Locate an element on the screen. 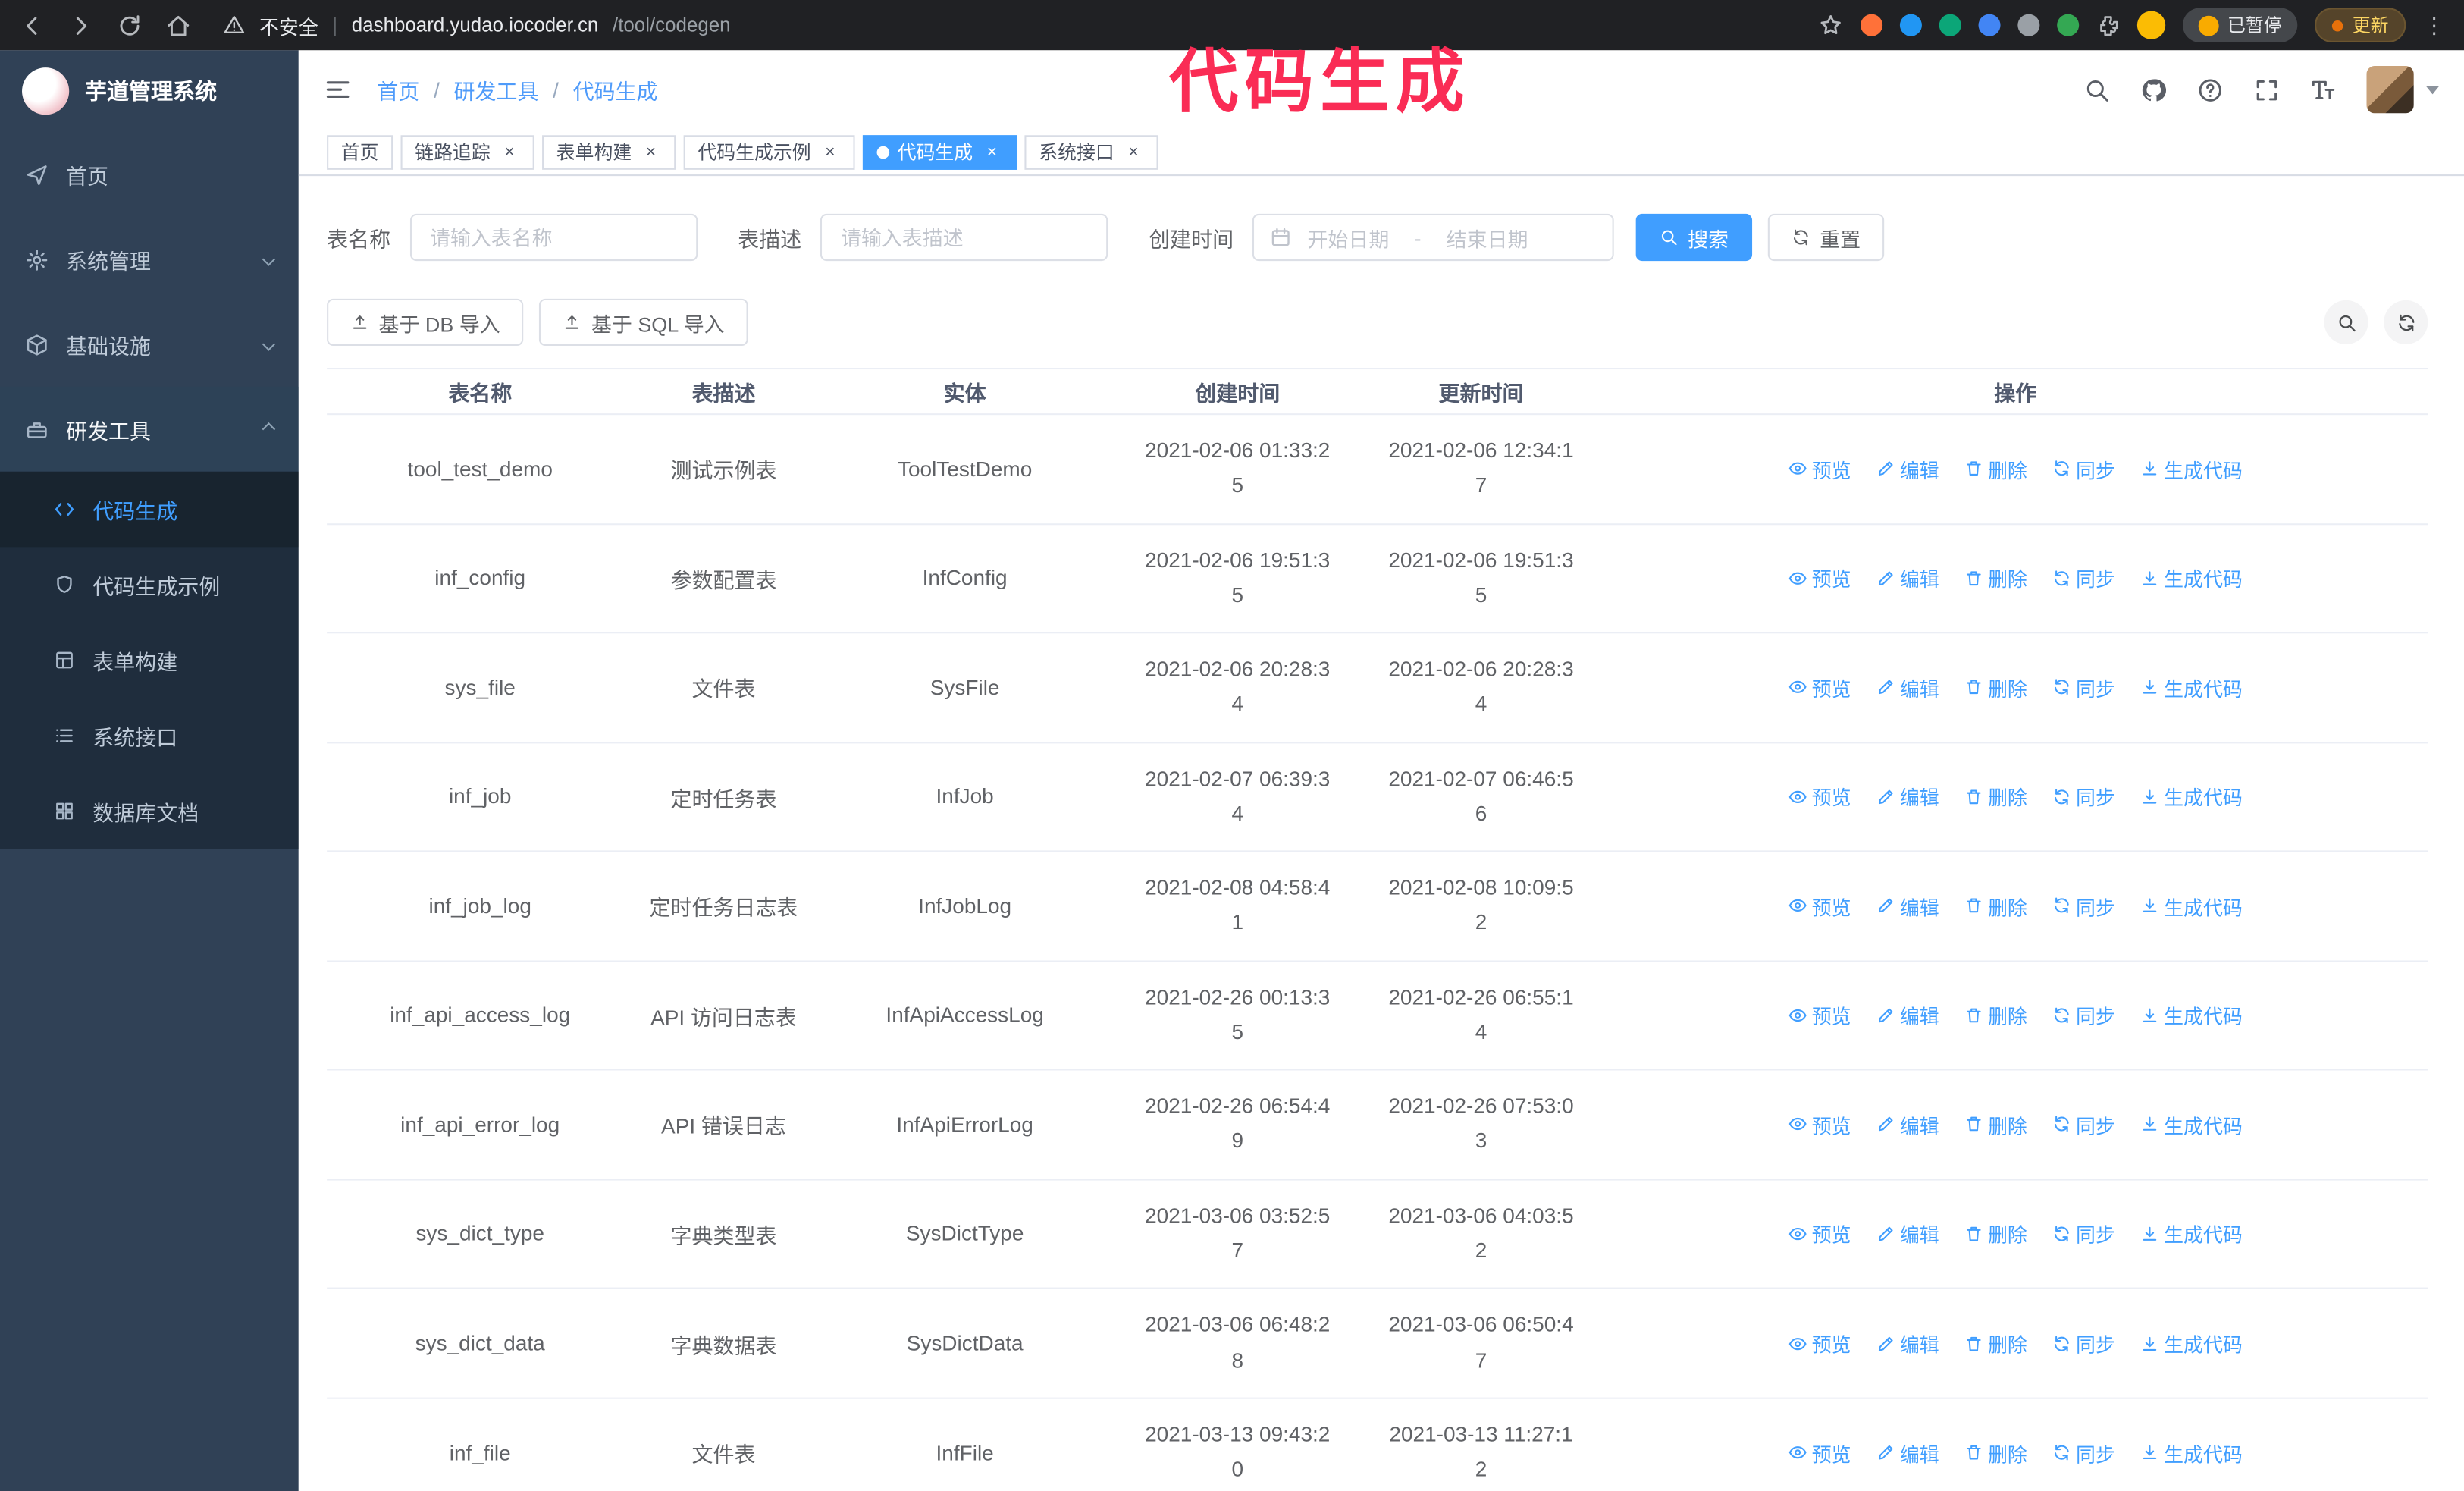  import-sql-button: 基于 SQL 导入 is located at coordinates (643, 322).